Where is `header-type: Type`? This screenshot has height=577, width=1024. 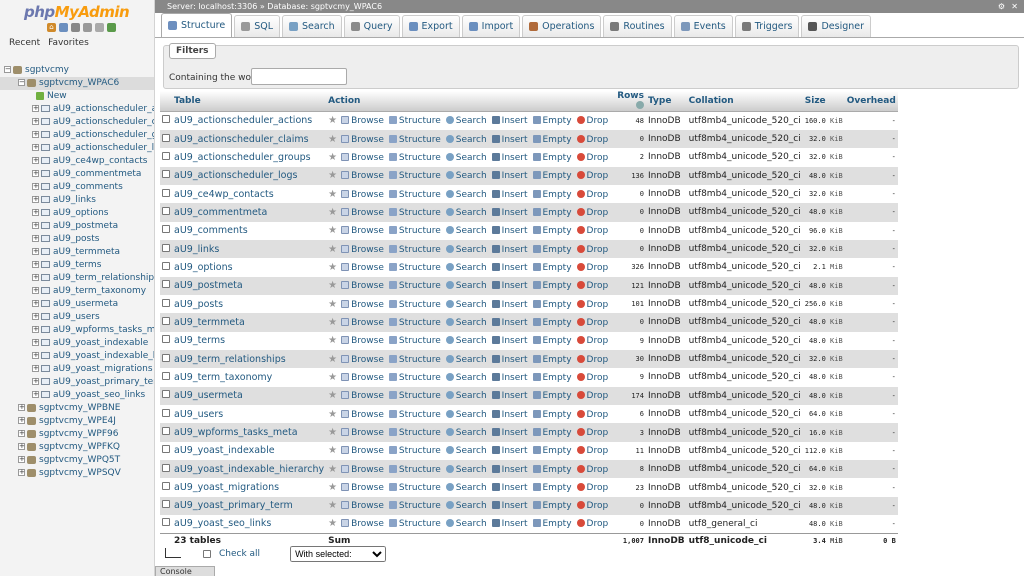 header-type: Type is located at coordinates (666, 101).